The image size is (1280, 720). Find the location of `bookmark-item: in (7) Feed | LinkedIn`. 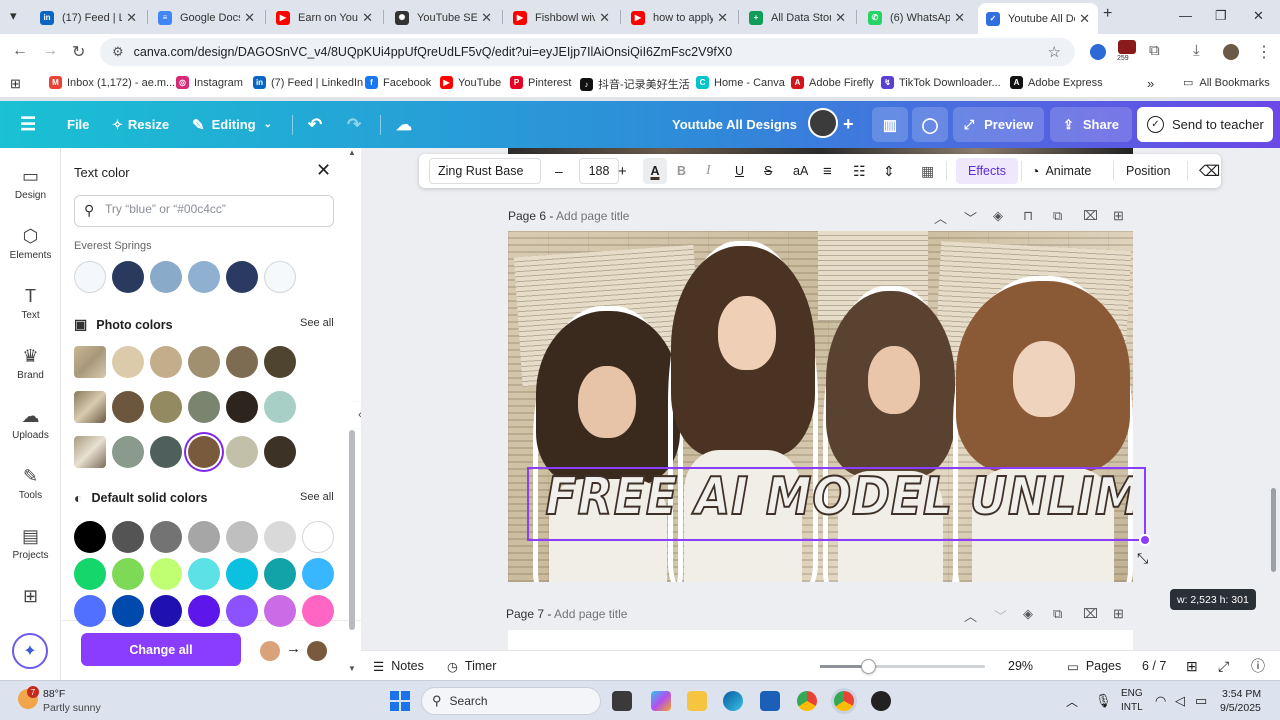

bookmark-item: in (7) Feed | LinkedIn is located at coordinates (308, 82).